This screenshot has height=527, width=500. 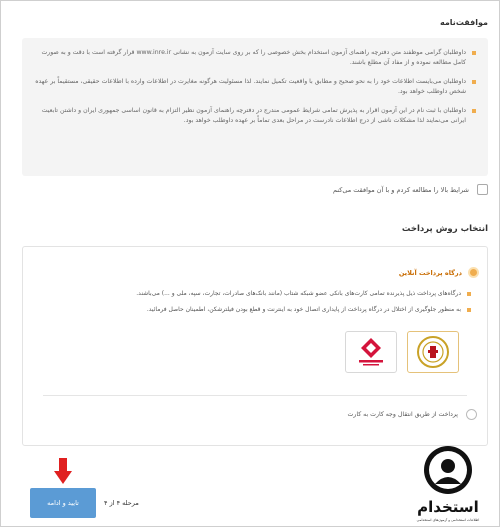 I want to click on bank-melli-logo-icon, so click(x=433, y=352).